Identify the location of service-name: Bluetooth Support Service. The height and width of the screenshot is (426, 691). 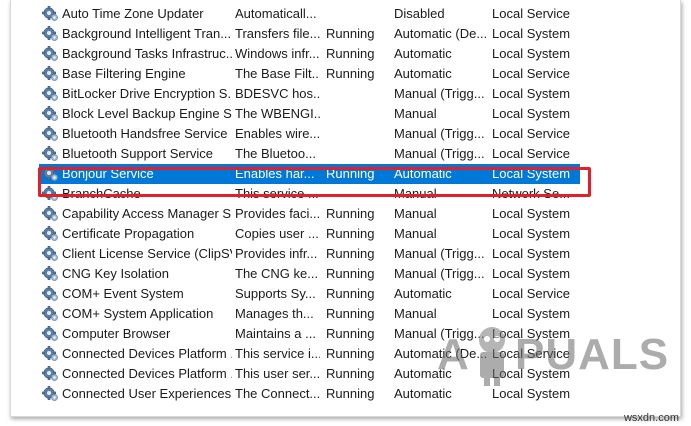
(138, 153).